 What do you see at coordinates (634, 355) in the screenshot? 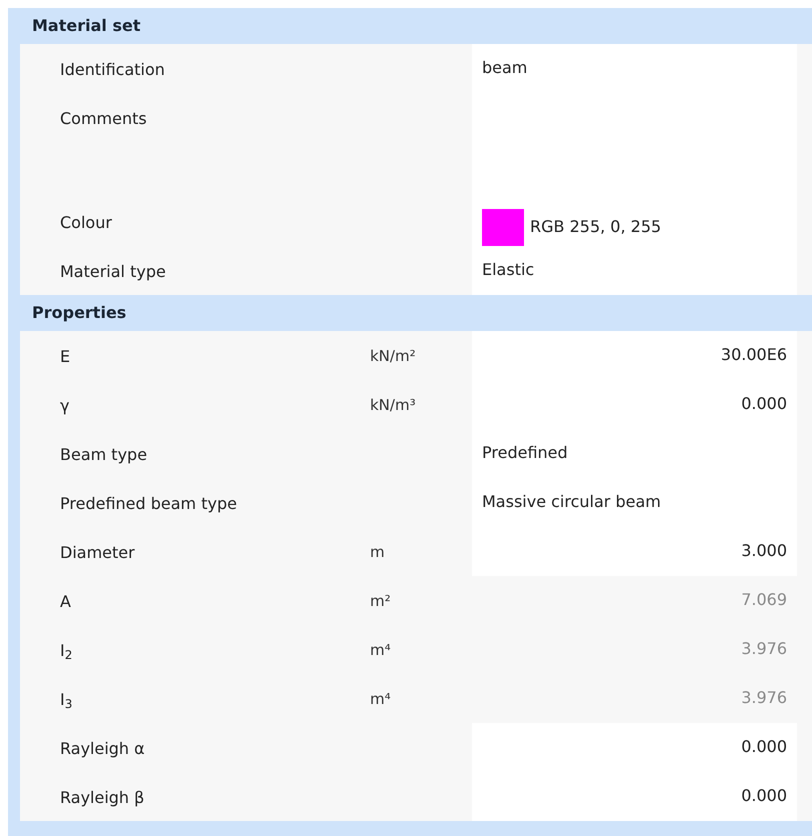
I see `value-cell: 30.00E6` at bounding box center [634, 355].